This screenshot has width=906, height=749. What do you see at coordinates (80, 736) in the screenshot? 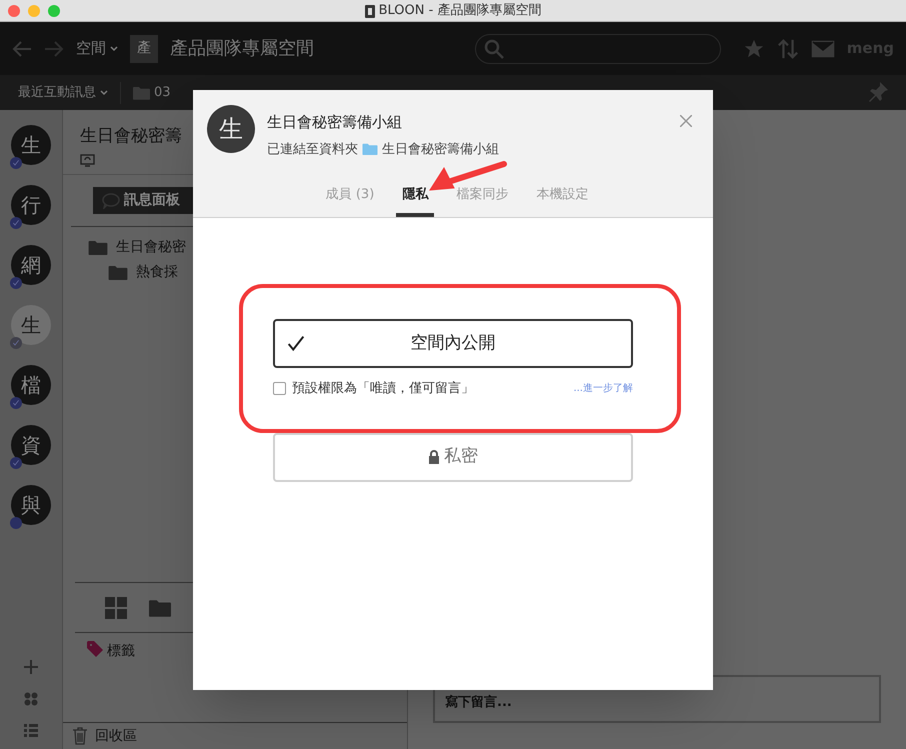
I see `trash-icon` at bounding box center [80, 736].